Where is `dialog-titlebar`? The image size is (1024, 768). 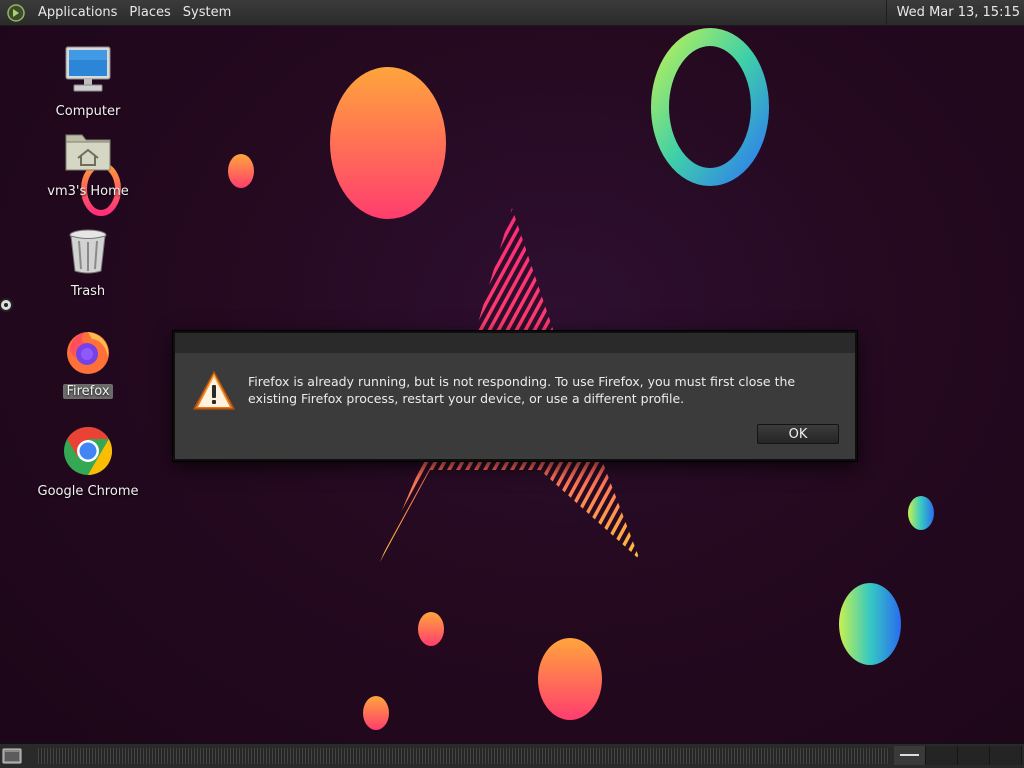 dialog-titlebar is located at coordinates (515, 343).